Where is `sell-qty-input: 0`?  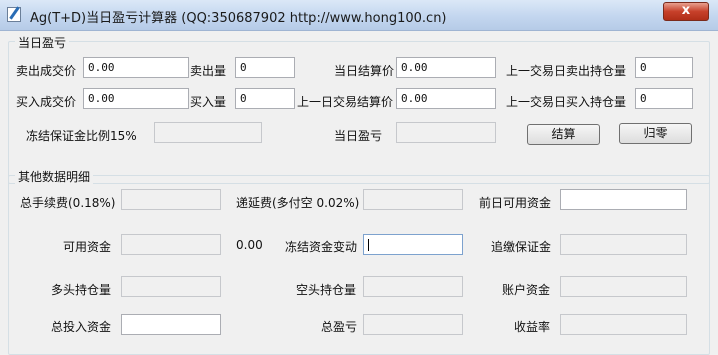 sell-qty-input: 0 is located at coordinates (265, 67).